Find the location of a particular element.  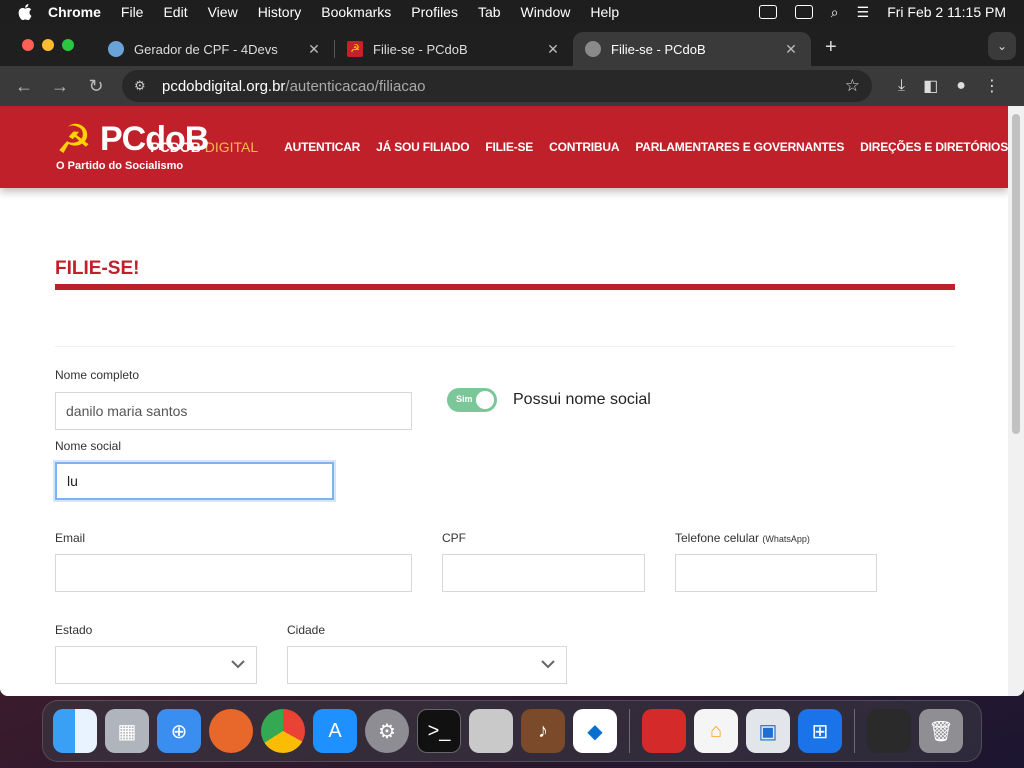

pcdob-icon: ☭ is located at coordinates (355, 49).